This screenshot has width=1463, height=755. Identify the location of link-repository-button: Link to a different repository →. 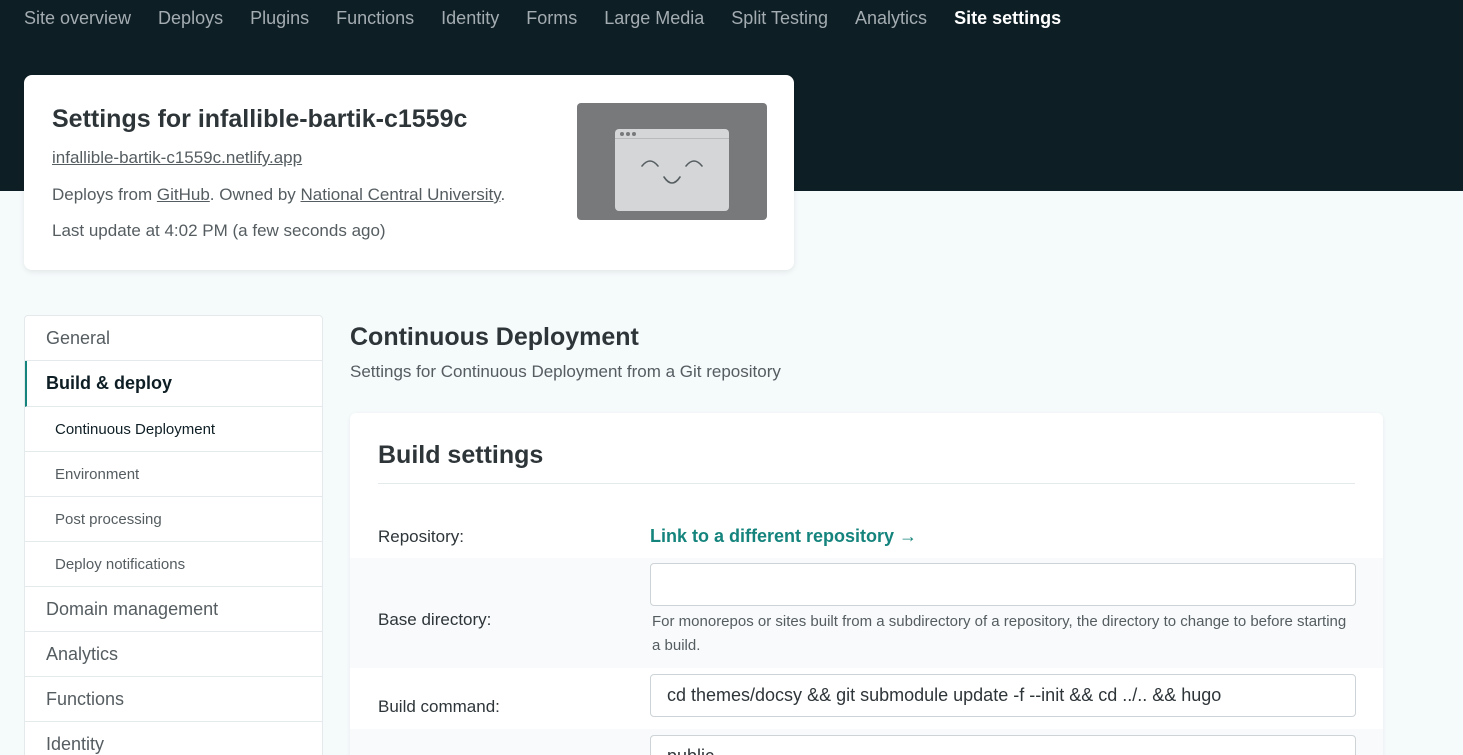
(783, 536).